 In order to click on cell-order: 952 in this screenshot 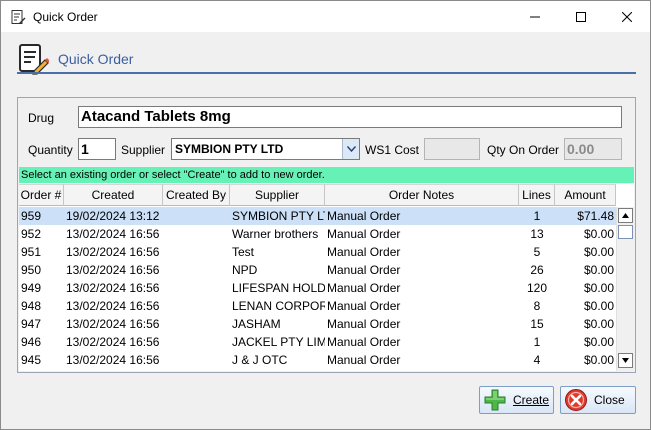, I will do `click(31, 234)`.